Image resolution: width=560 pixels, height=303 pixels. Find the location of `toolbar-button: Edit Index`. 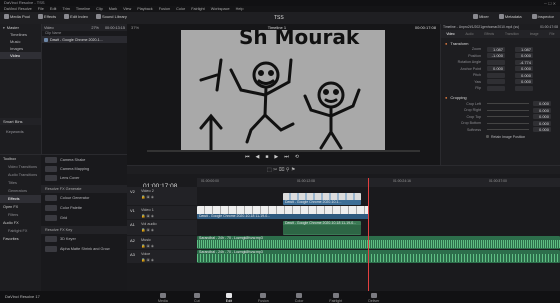

toolbar-button: Edit Index is located at coordinates (76, 16).